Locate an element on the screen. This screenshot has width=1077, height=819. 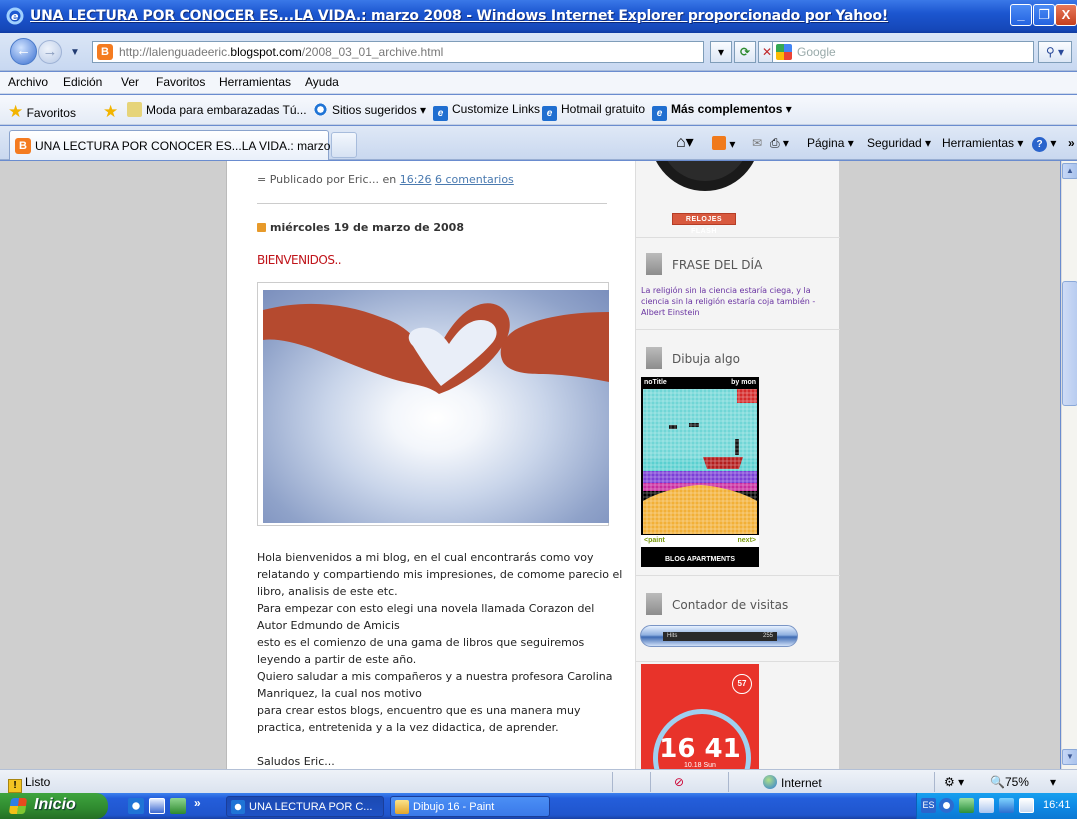
ie-quicklaunch-icon is located at coordinates (136, 806).